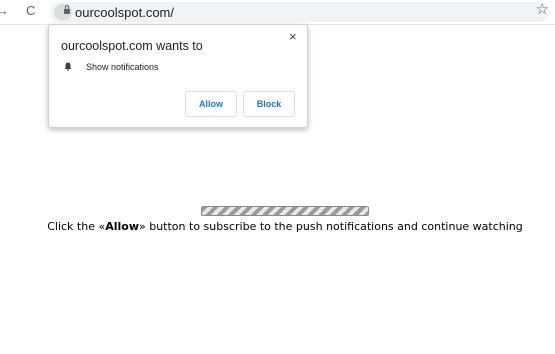  What do you see at coordinates (30, 11) in the screenshot?
I see `reload-icon: C` at bounding box center [30, 11].